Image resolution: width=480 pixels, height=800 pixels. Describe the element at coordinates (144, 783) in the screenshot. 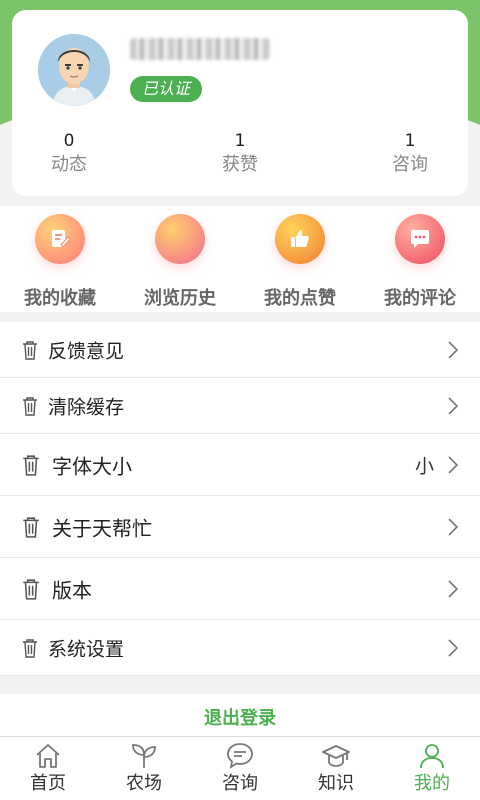

I see `tab-farm-label: 农场` at that location.